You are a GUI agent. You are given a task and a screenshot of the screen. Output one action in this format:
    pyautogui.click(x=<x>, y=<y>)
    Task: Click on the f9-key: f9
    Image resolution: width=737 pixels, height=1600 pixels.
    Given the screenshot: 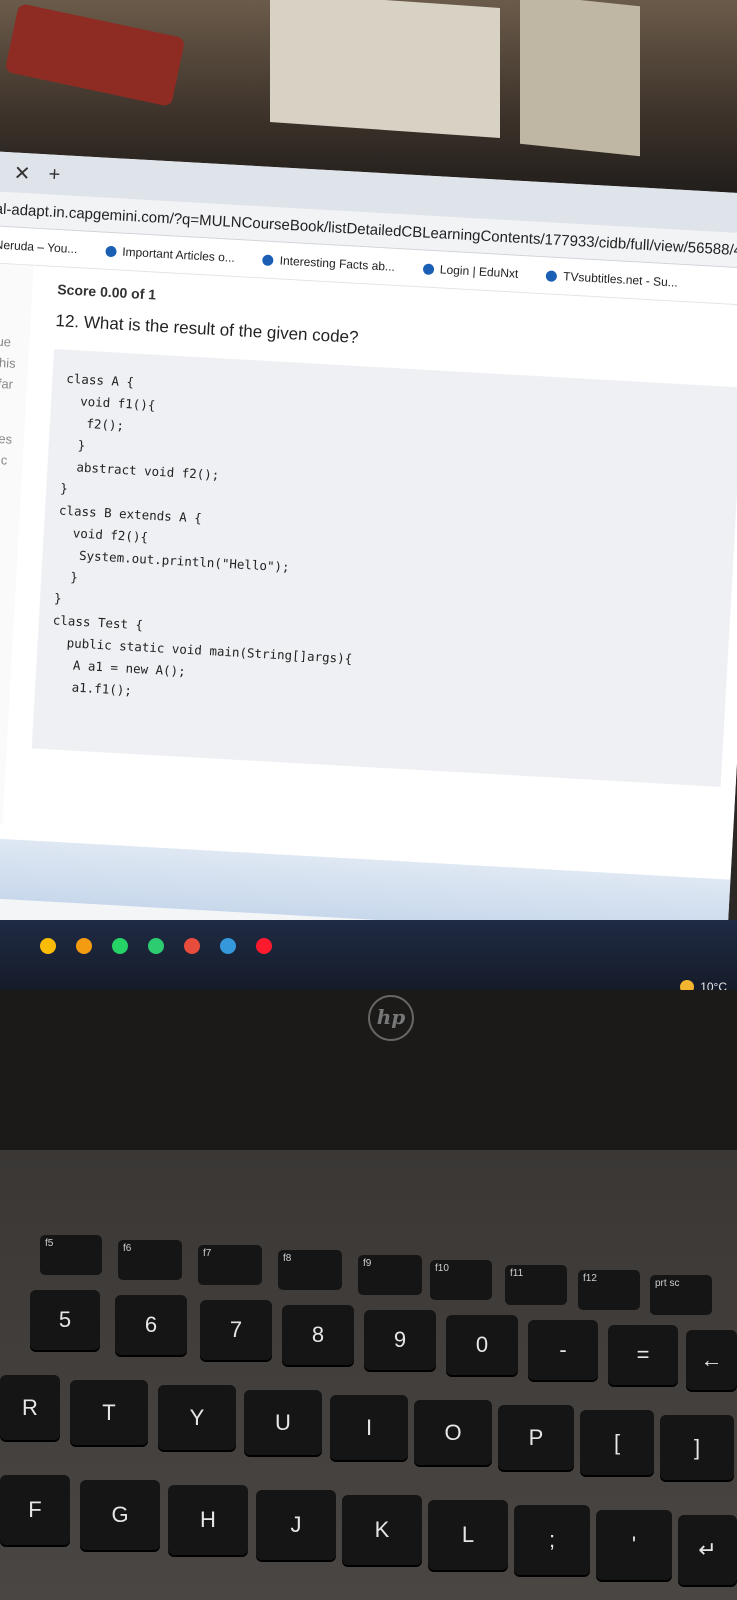 What is the action you would take?
    pyautogui.click(x=390, y=1275)
    